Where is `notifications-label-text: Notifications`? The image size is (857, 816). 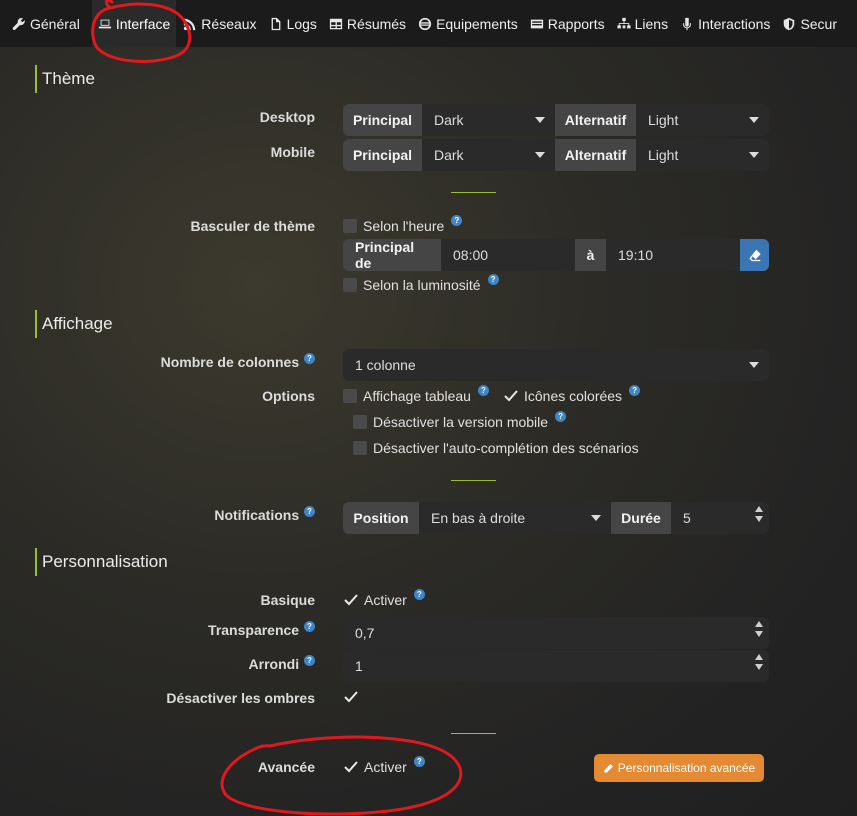 notifications-label-text: Notifications is located at coordinates (257, 515).